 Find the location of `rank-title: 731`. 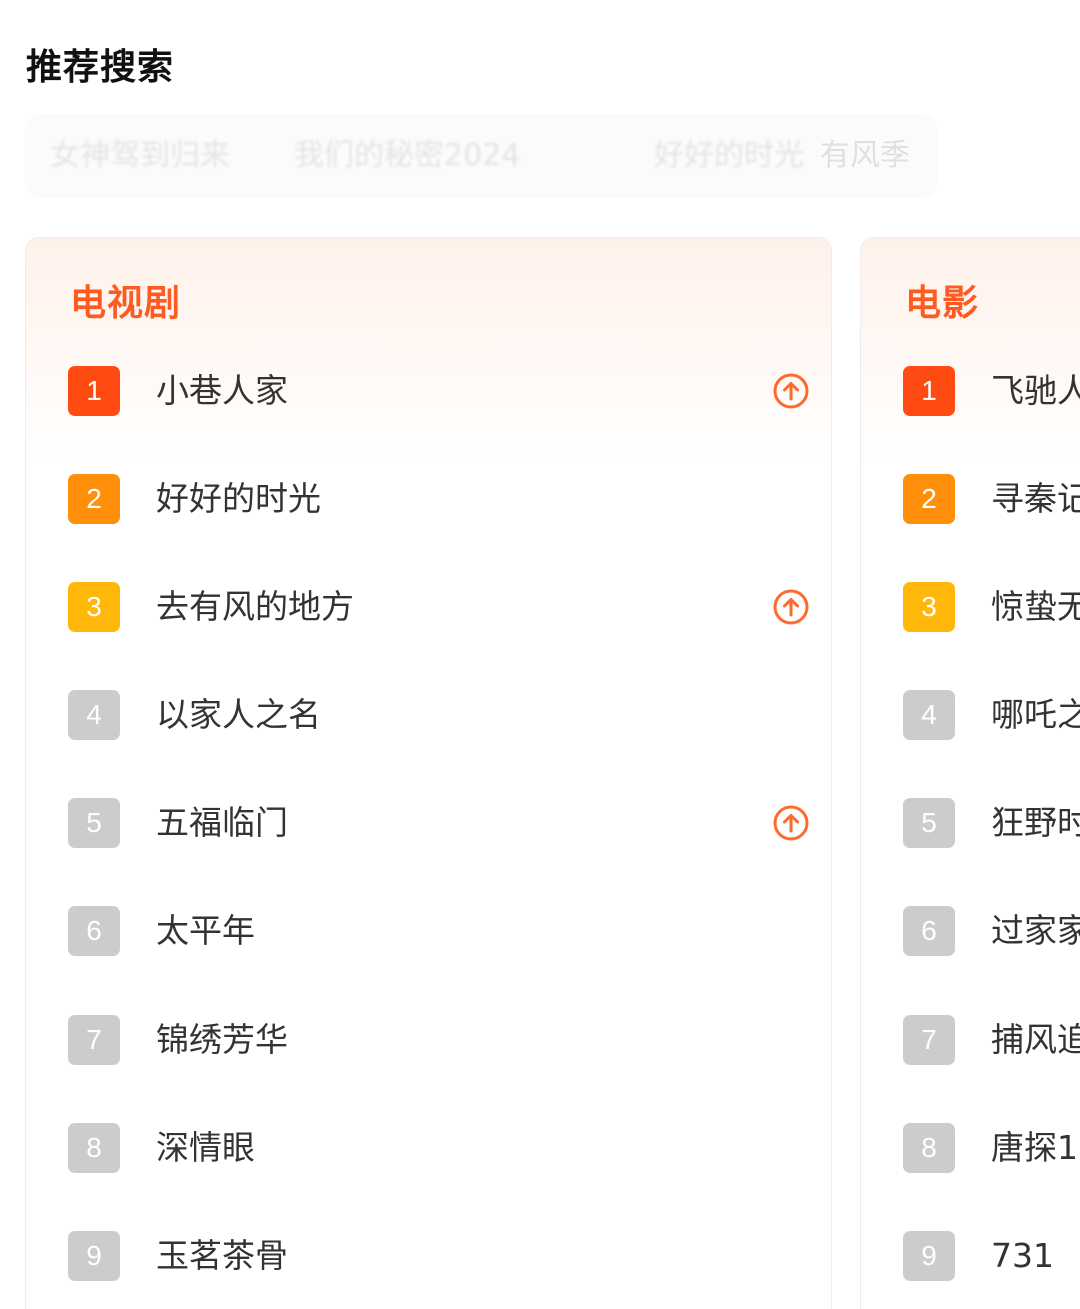

rank-title: 731 is located at coordinates (1022, 1255).